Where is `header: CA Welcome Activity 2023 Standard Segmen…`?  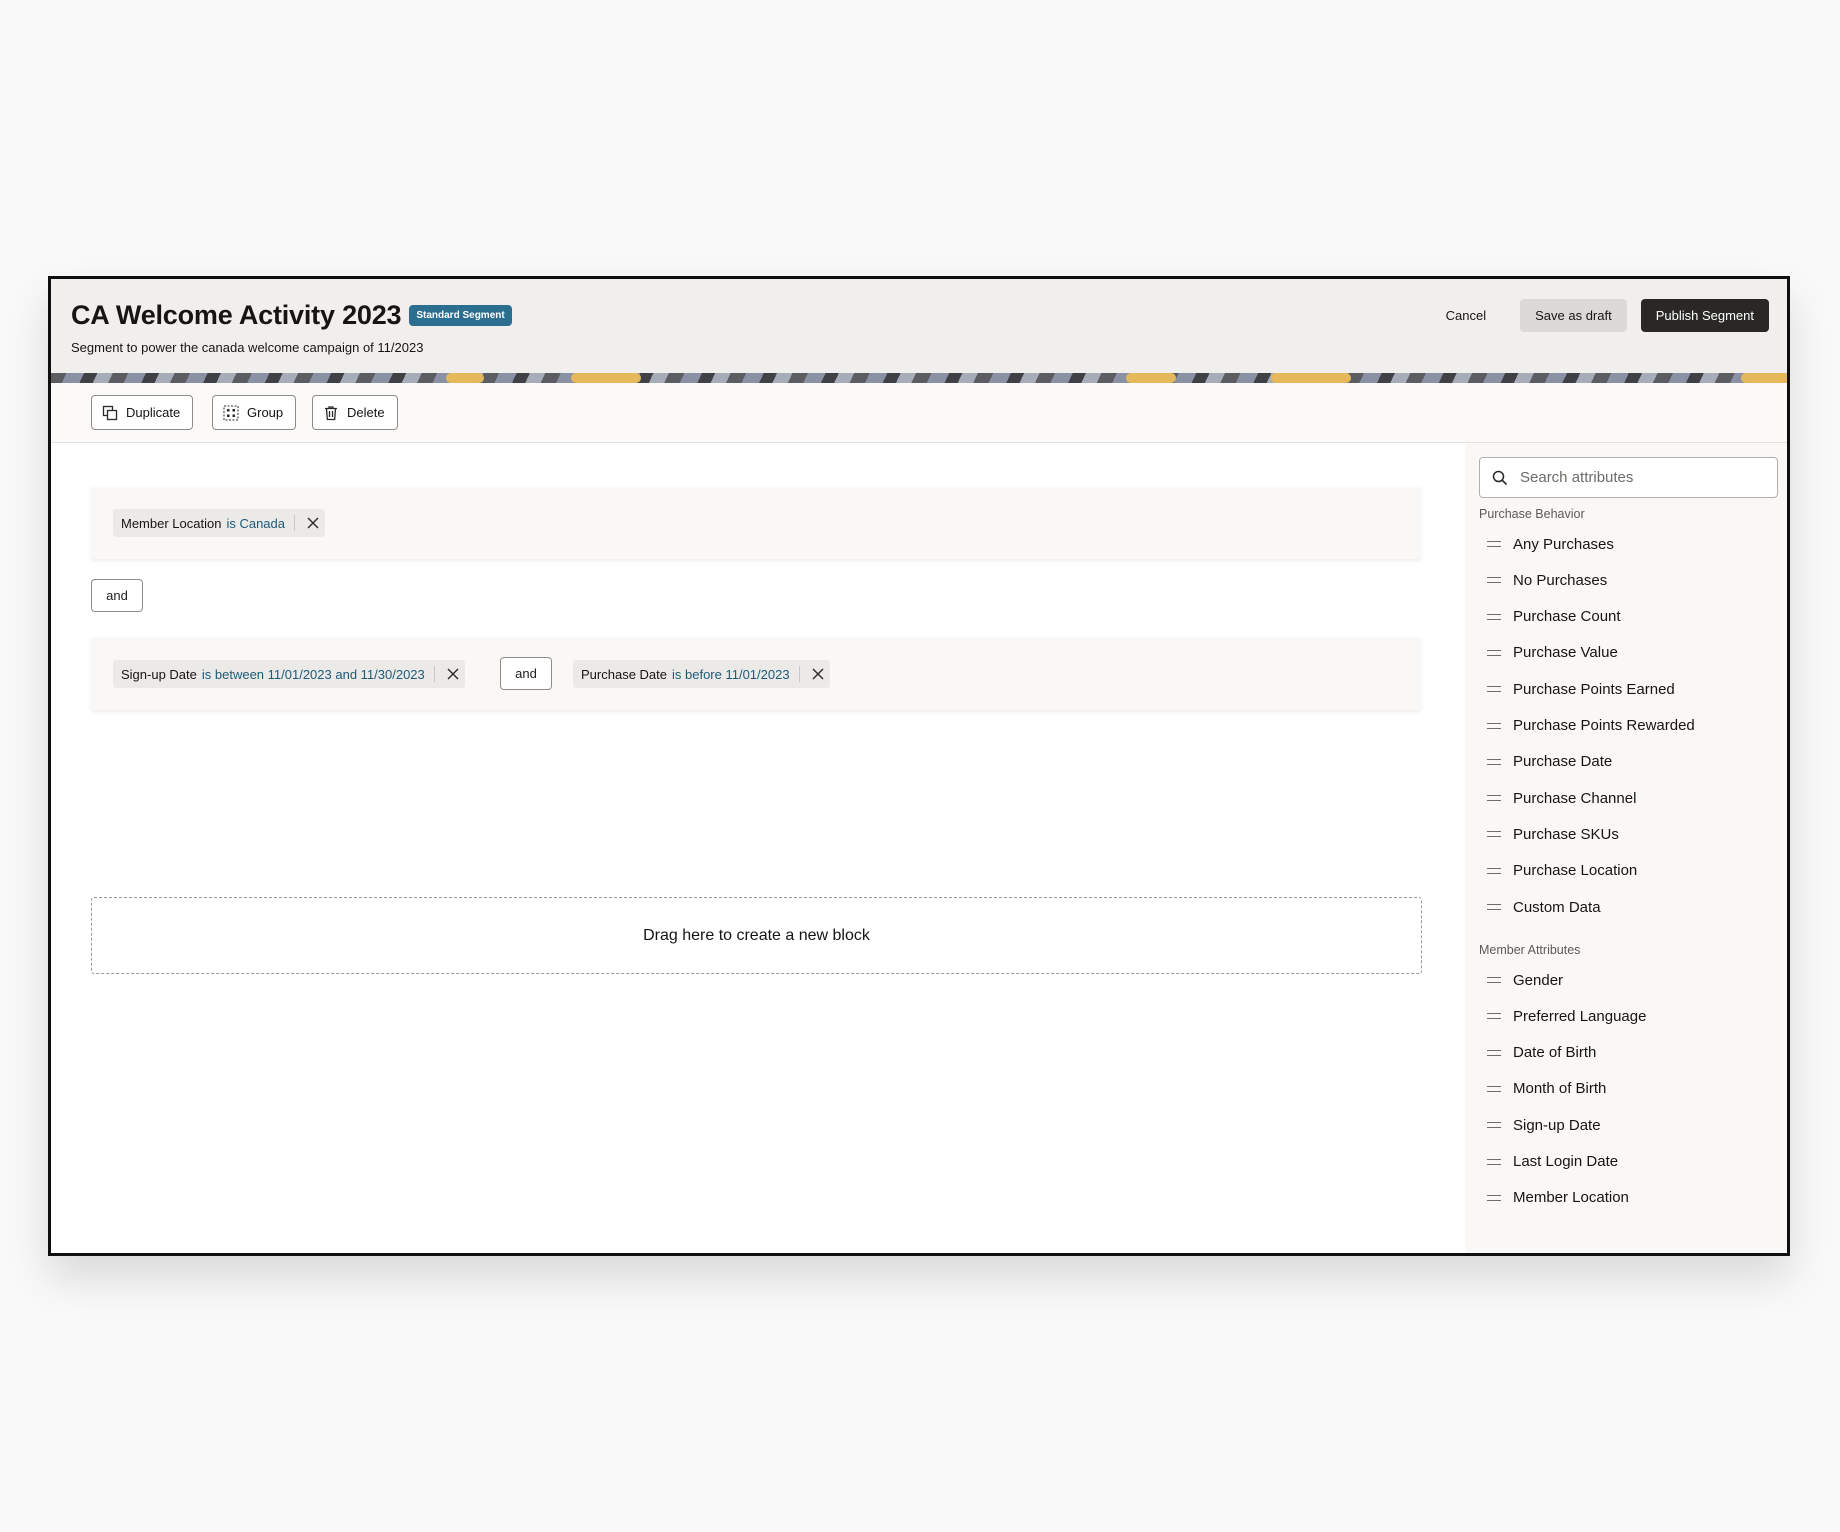
header: CA Welcome Activity 2023 Standard Segmen… is located at coordinates (919, 326).